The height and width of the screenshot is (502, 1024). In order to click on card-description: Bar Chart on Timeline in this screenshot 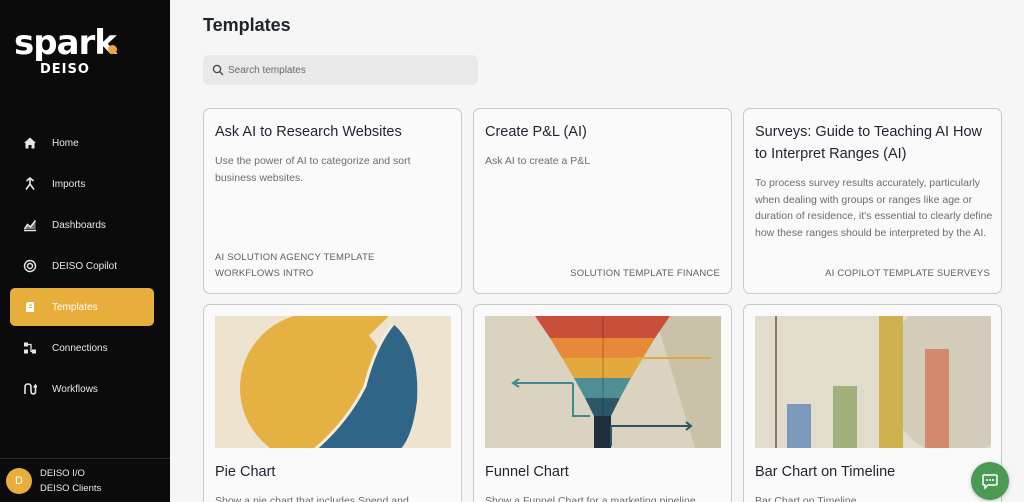, I will do `click(806, 498)`.